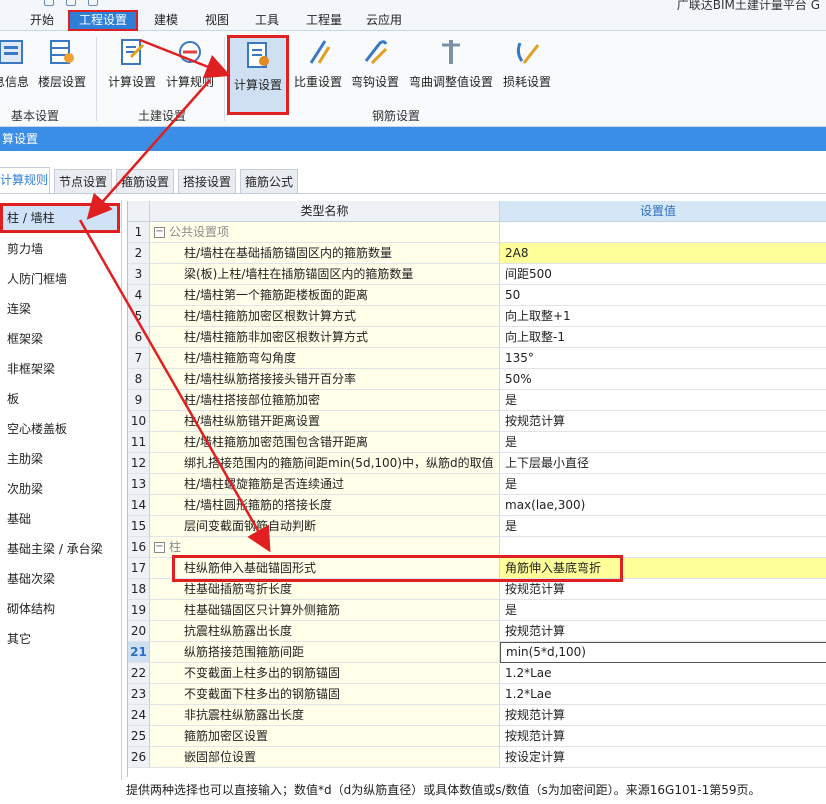 The image size is (826, 804). I want to click on tab-stirrup-formula: 箍筋公式, so click(269, 181).